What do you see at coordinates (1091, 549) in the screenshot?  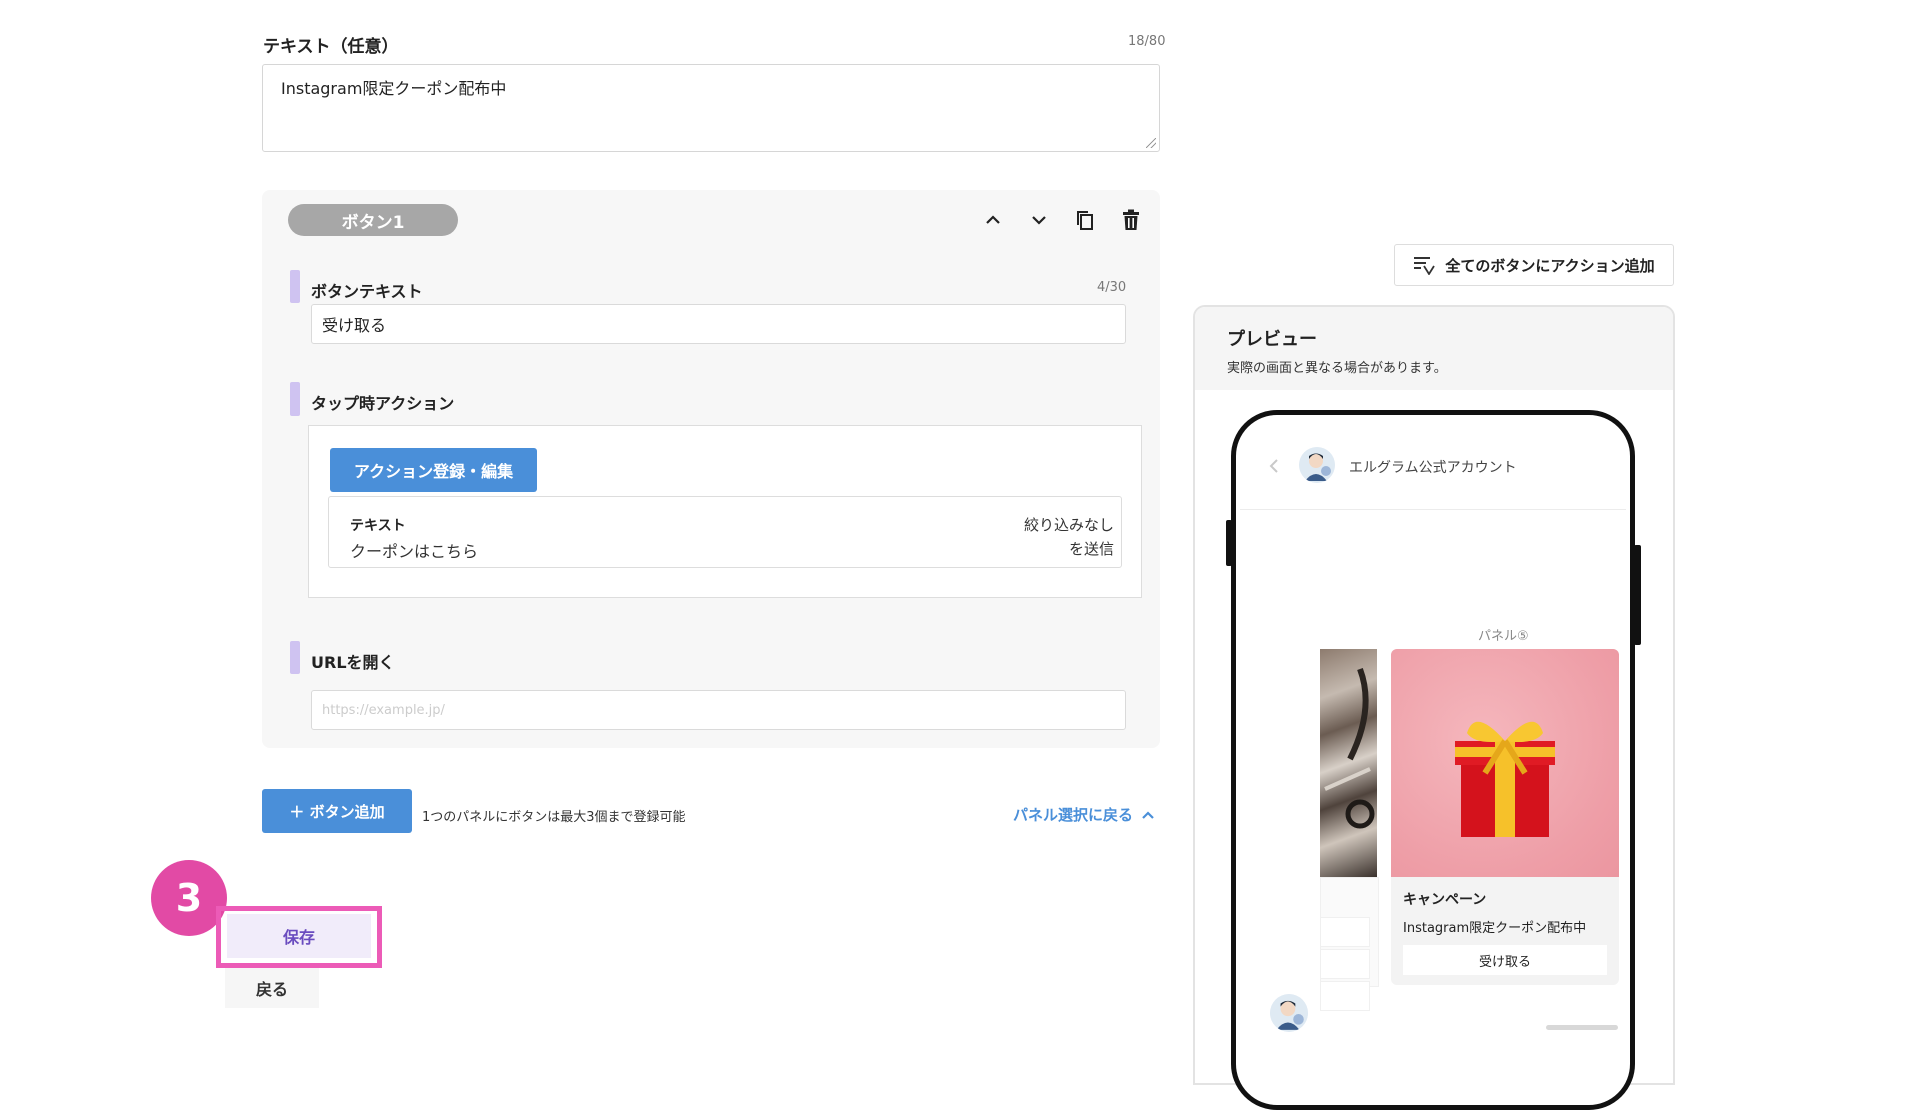 I see `action-row-send: を送信` at bounding box center [1091, 549].